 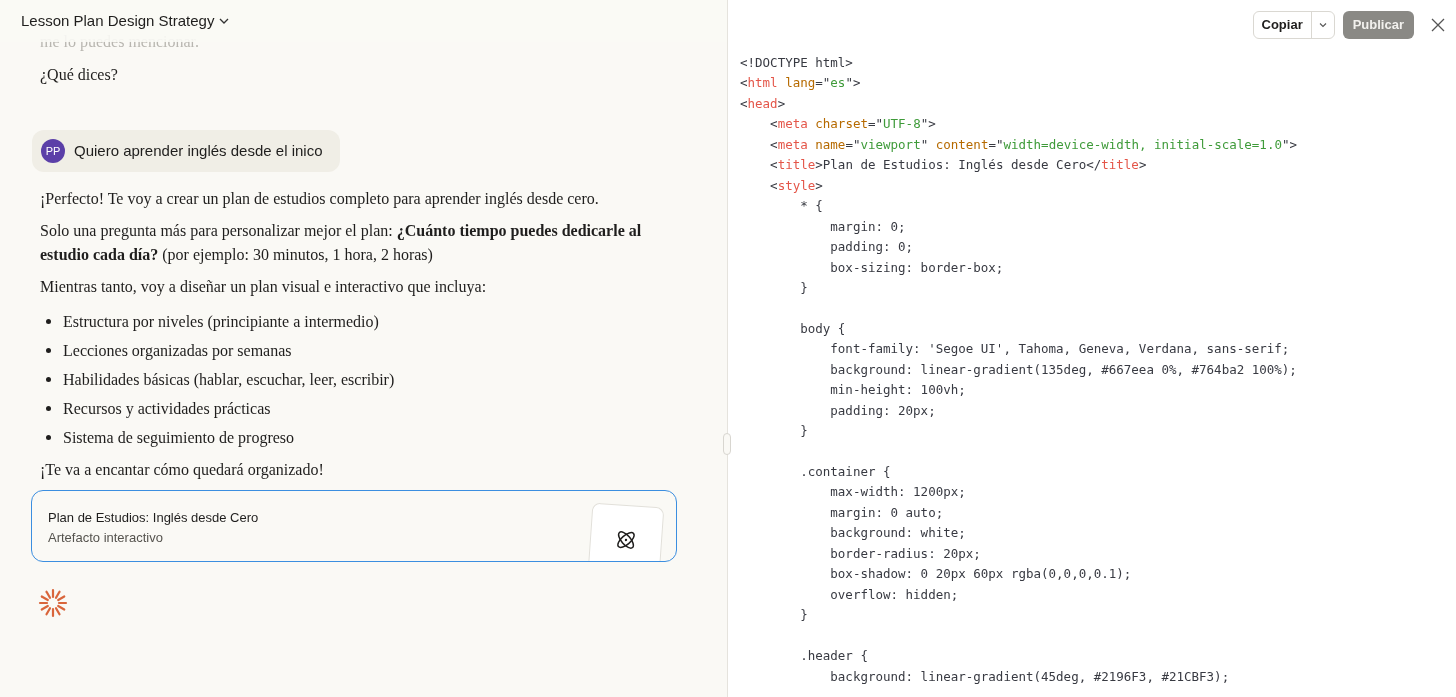 I want to click on artifact-title: Plan de Estudios: Inglés desde Cero, so click(x=153, y=518).